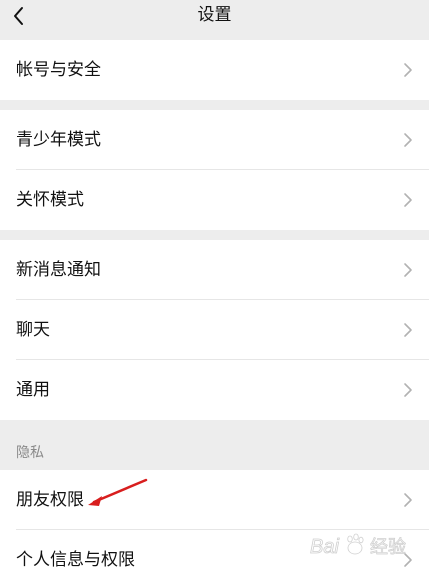 This screenshot has width=429, height=578. I want to click on annotation-arrow-icon, so click(118, 492).